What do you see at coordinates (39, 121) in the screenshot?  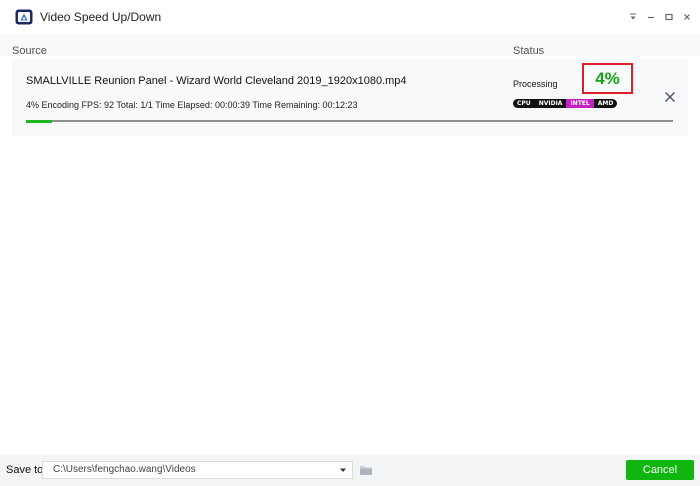 I see `progress-bar-fill` at bounding box center [39, 121].